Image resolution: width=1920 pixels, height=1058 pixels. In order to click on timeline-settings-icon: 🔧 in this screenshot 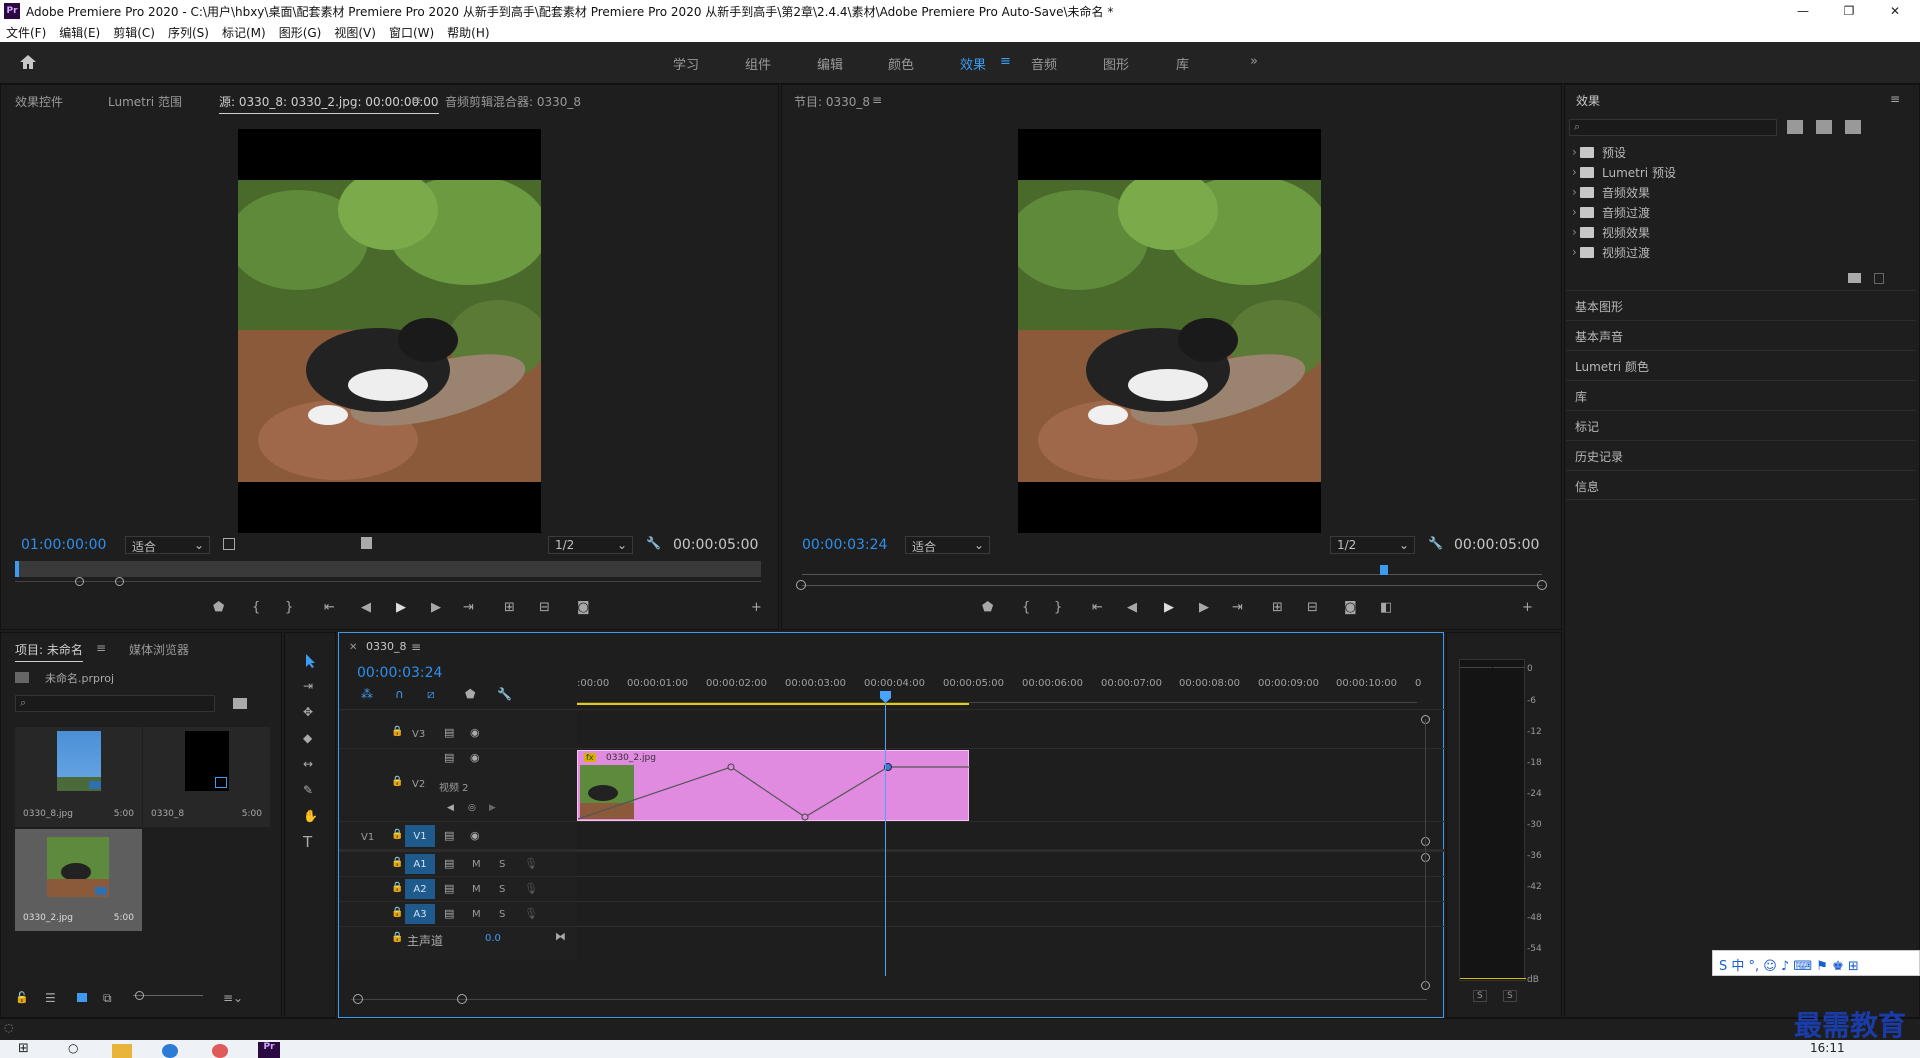, I will do `click(504, 694)`.